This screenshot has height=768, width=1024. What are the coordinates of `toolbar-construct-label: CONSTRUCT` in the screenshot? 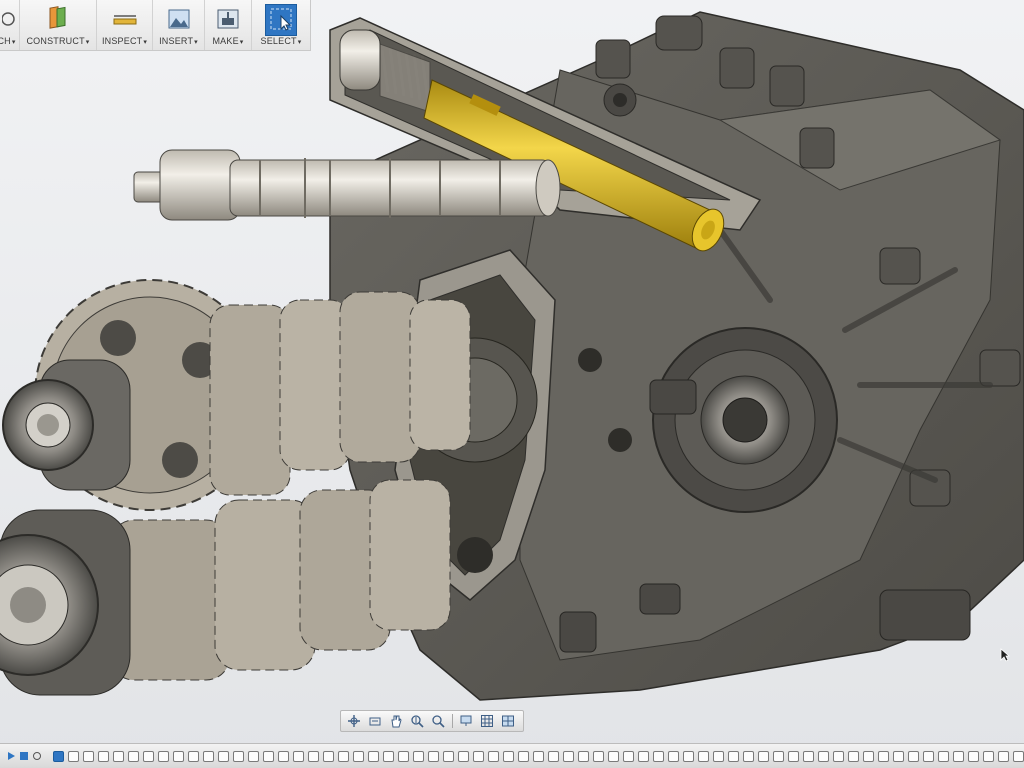 It's located at (55, 41).